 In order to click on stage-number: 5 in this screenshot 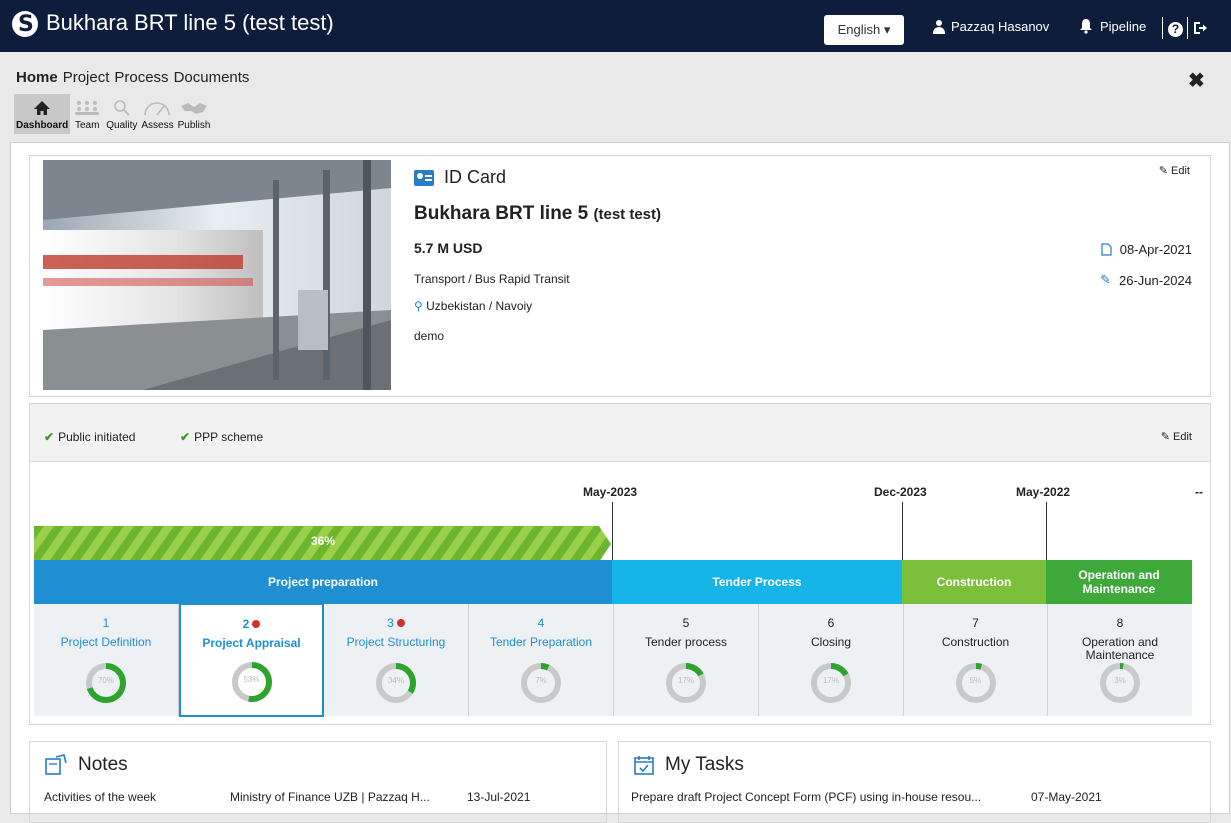, I will do `click(686, 623)`.